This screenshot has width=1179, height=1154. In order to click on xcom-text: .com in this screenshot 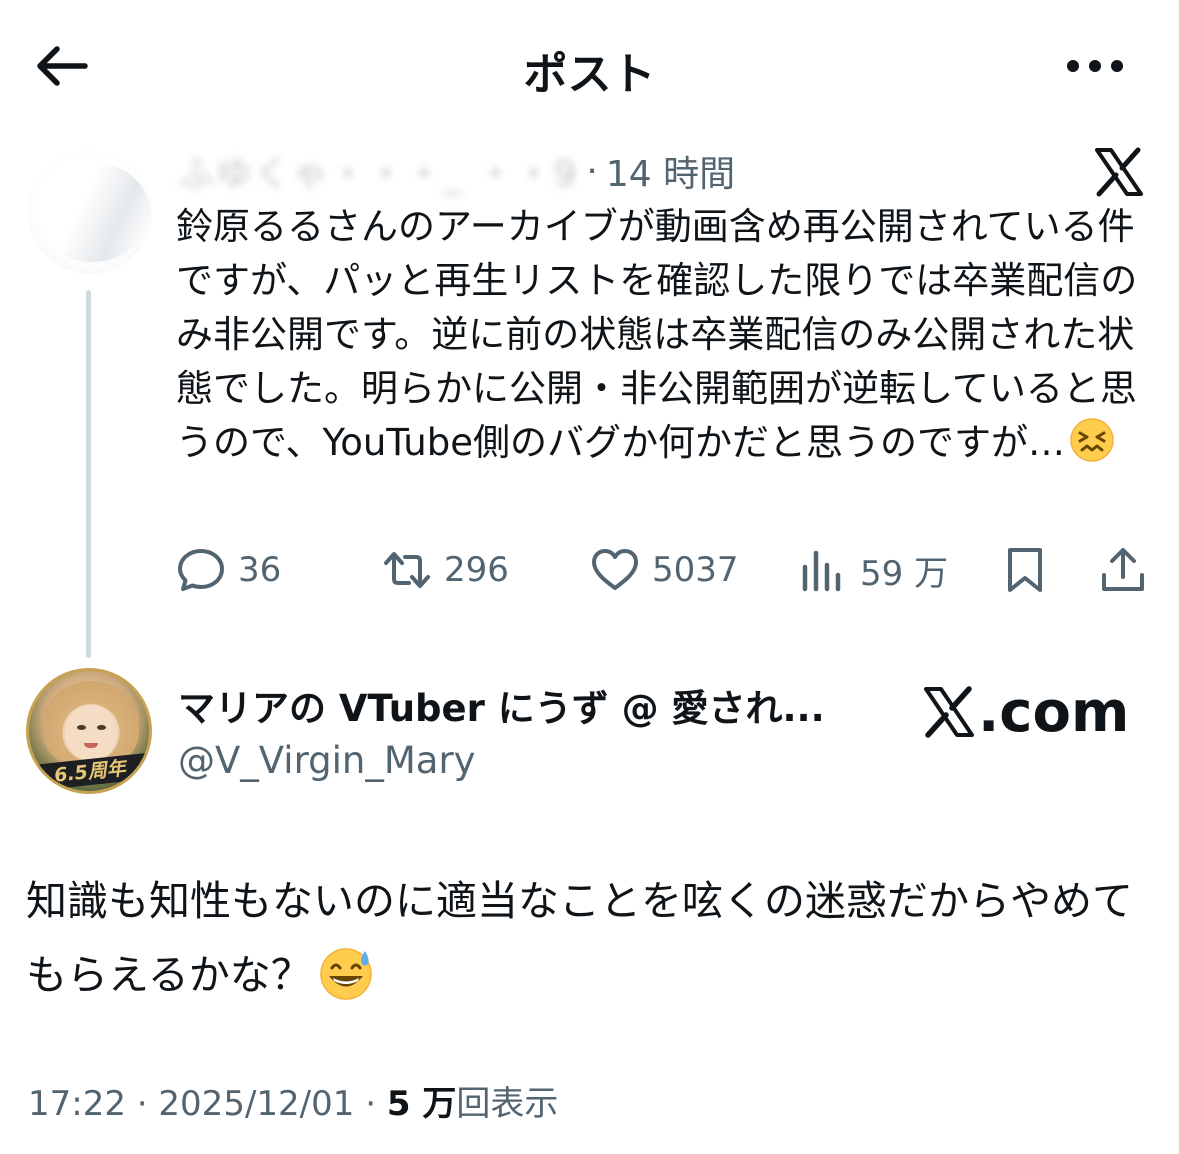, I will do `click(1054, 712)`.